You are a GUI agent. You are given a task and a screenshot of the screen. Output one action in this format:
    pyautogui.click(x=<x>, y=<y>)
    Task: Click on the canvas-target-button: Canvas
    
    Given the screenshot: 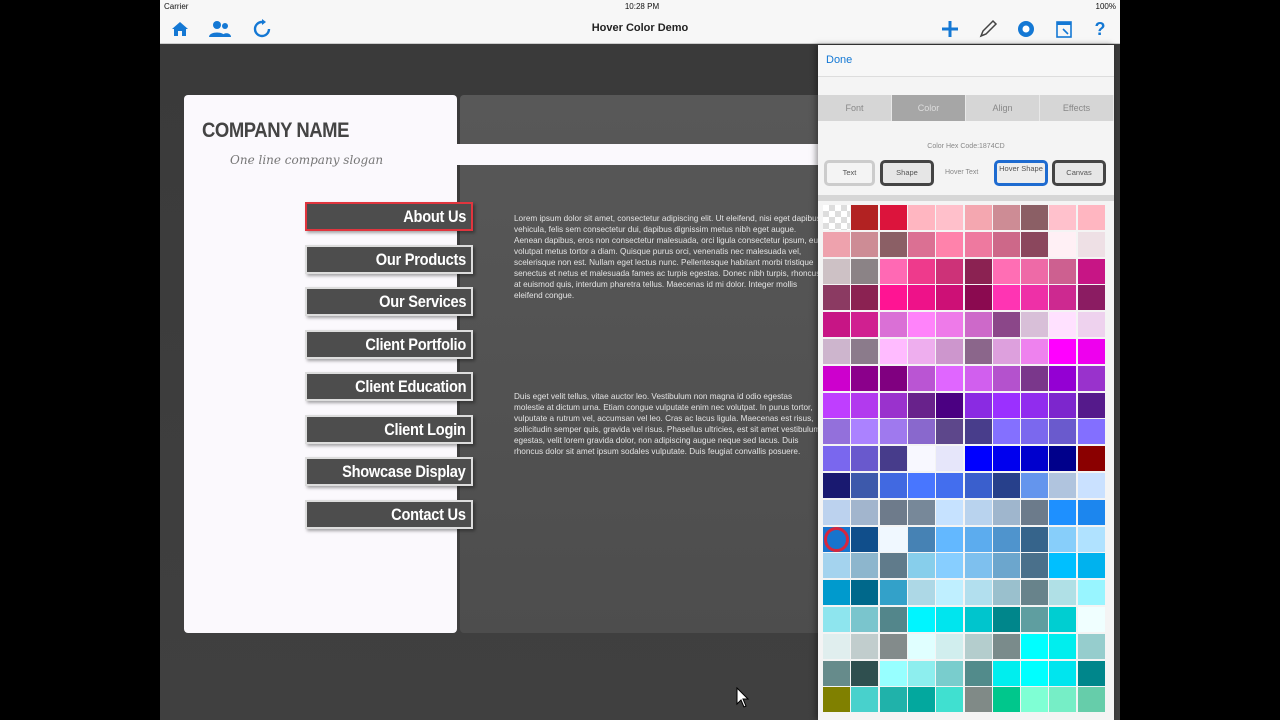 What is the action you would take?
    pyautogui.click(x=1079, y=173)
    